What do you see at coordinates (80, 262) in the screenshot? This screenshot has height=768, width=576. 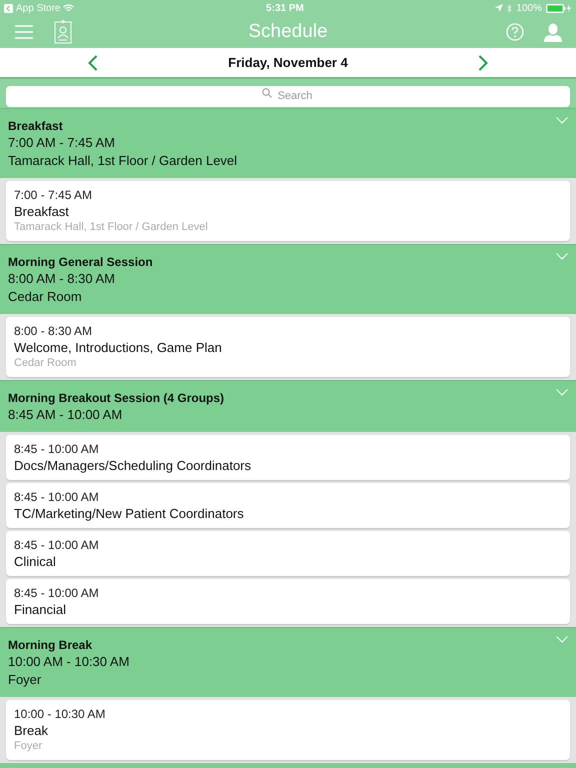 I see `section-title: Morning General Session` at bounding box center [80, 262].